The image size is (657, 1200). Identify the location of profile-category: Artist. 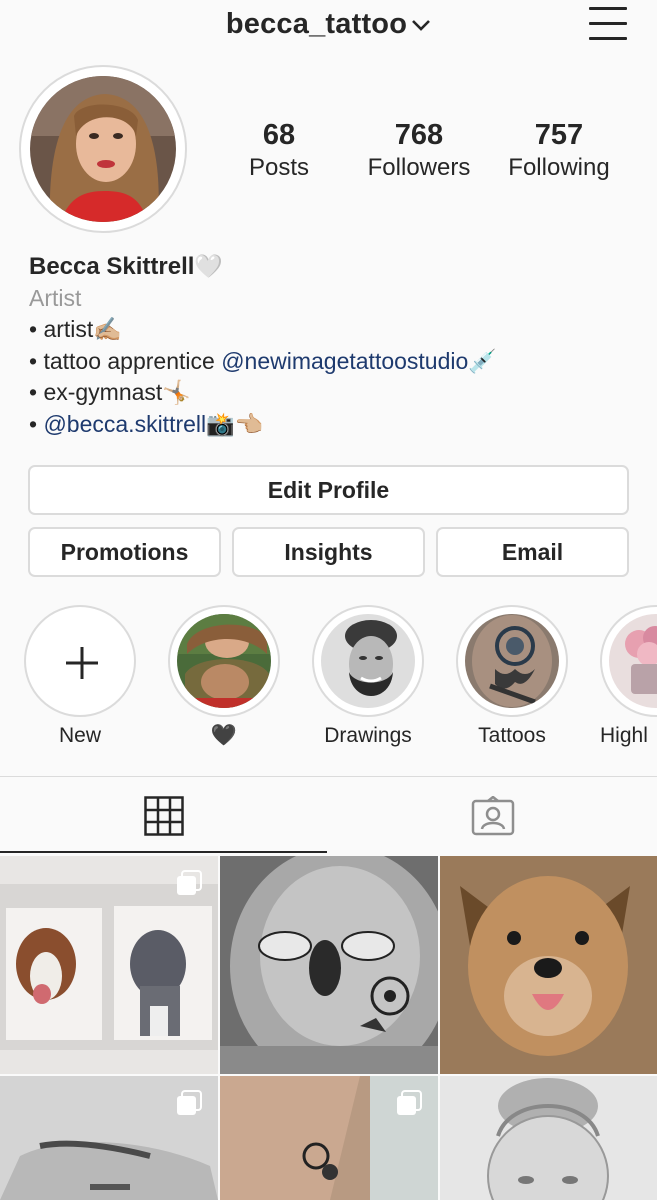
(55, 297).